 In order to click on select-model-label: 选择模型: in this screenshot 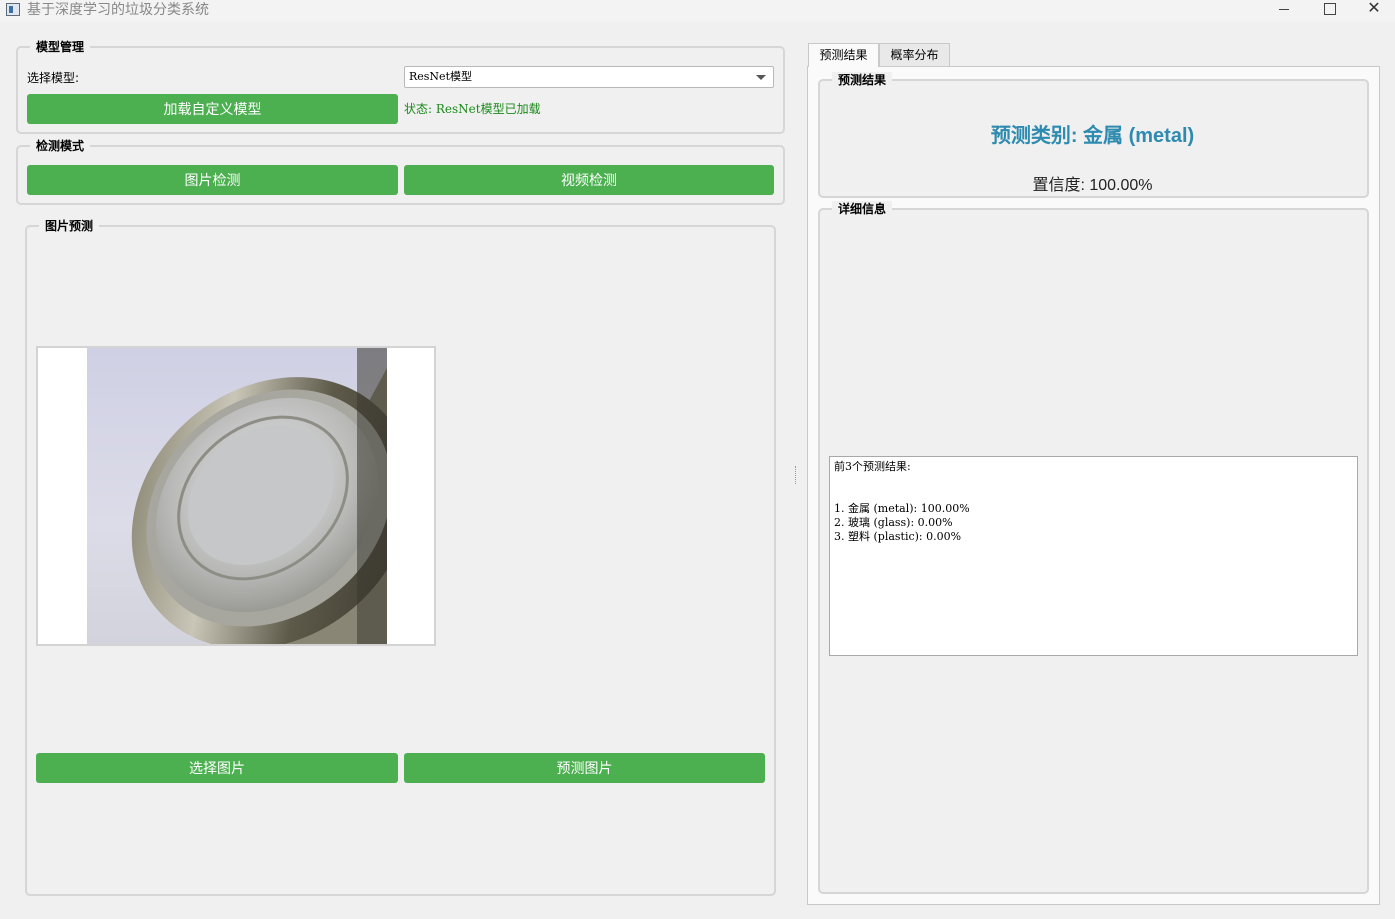, I will do `click(53, 78)`.